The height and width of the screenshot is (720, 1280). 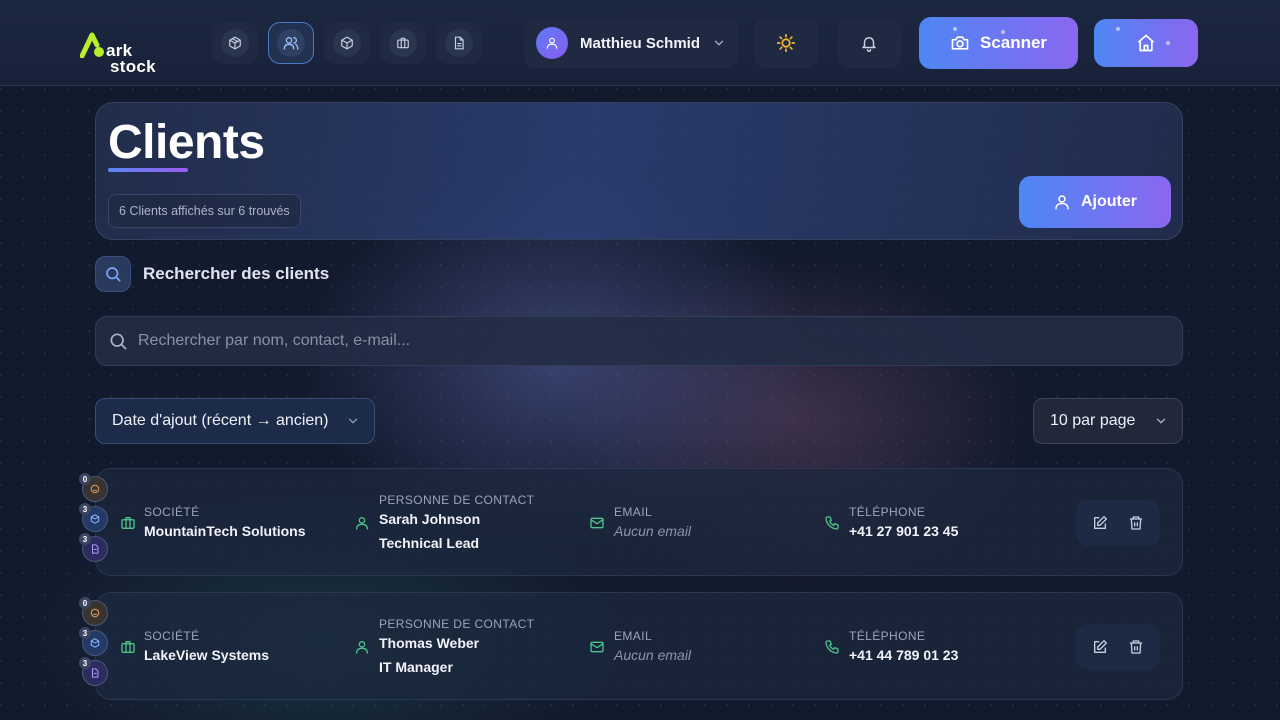 I want to click on per-page-select: 10 par page, so click(x=1108, y=421).